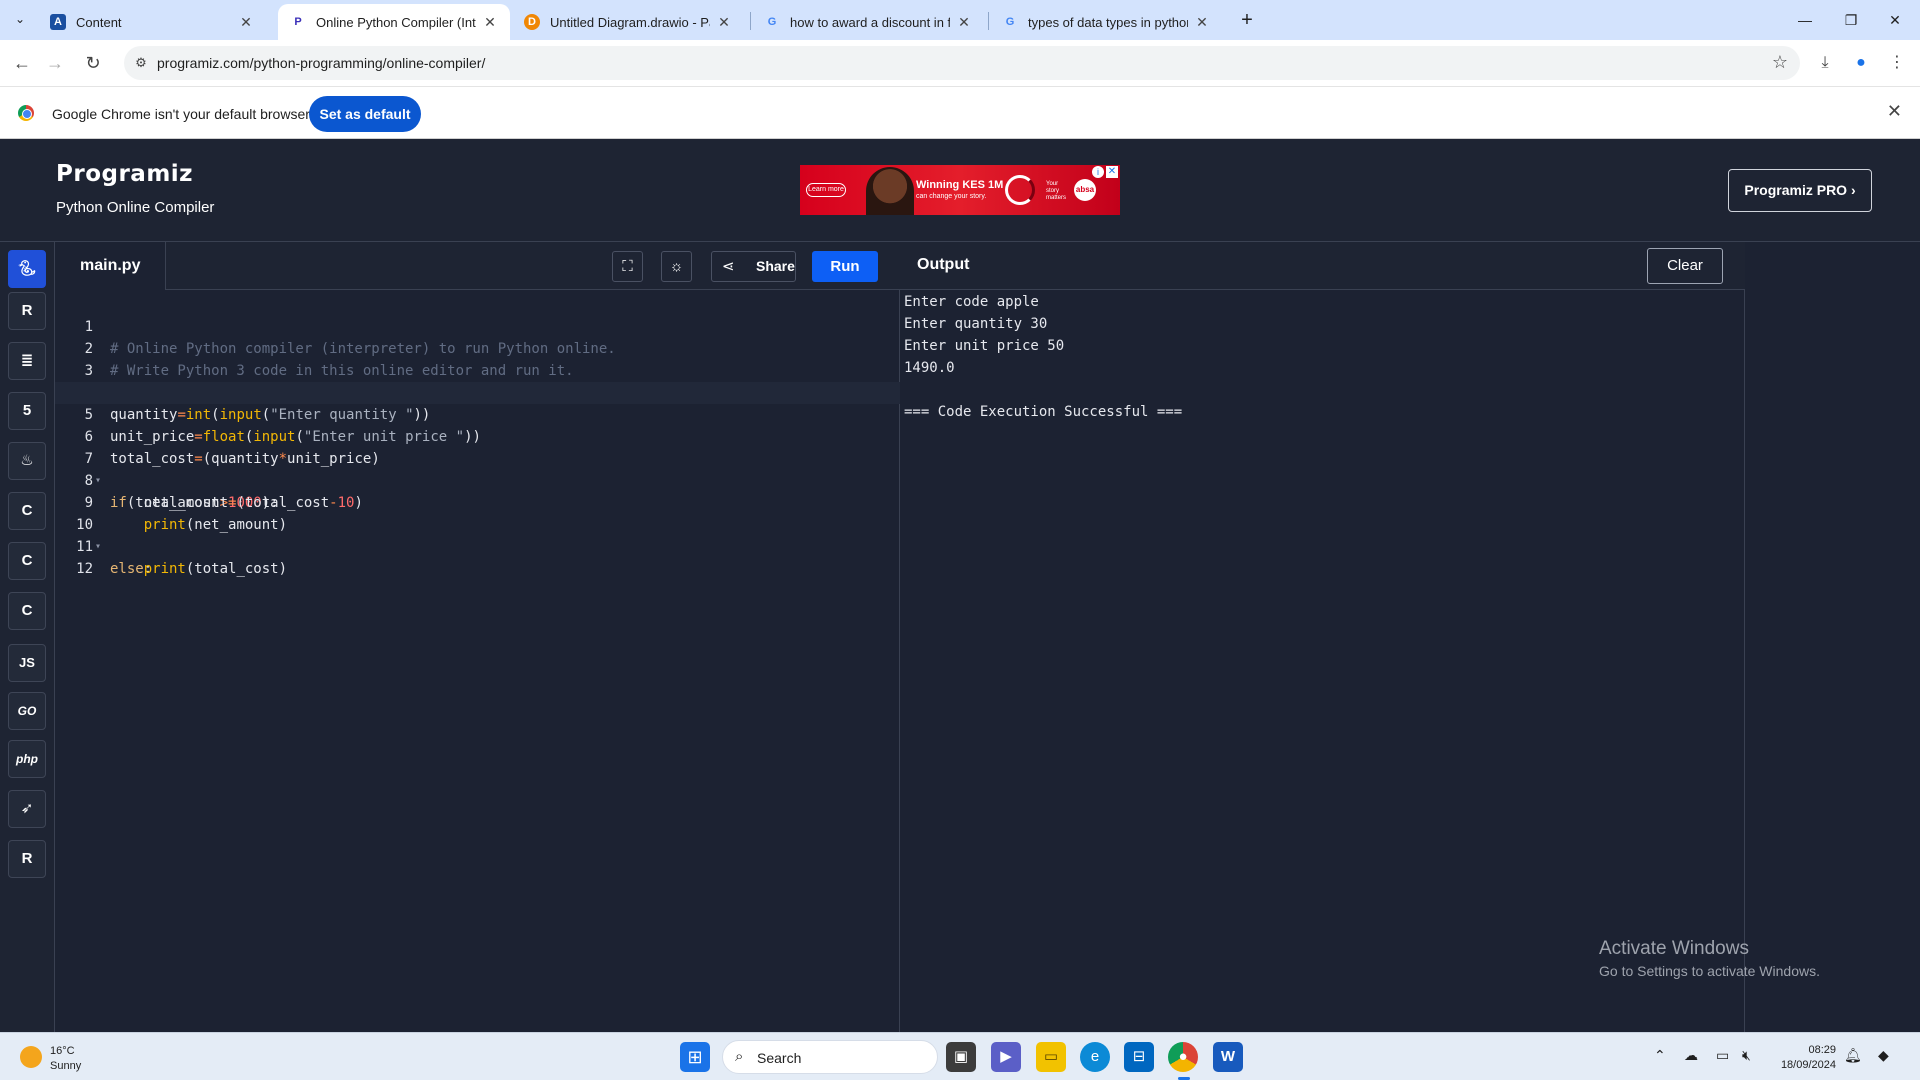  Describe the element at coordinates (1112, 172) in the screenshot. I see `ad-close-icon: ✕` at that location.